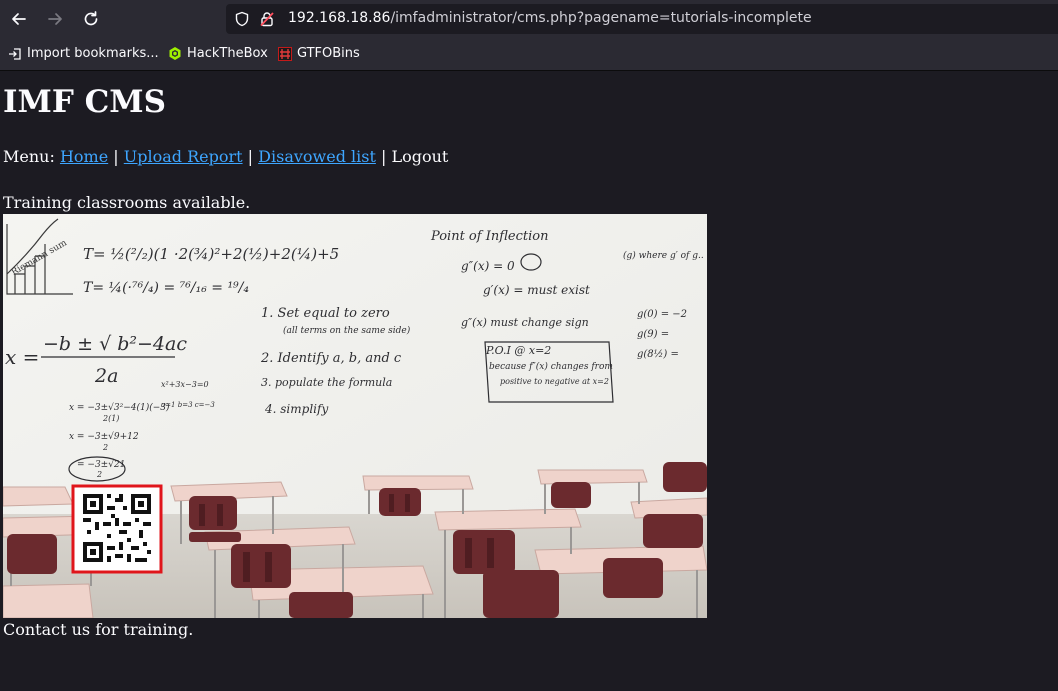 The width and height of the screenshot is (1058, 691). What do you see at coordinates (518, 350) in the screenshot?
I see `board-text: P.O.I @ x=2` at bounding box center [518, 350].